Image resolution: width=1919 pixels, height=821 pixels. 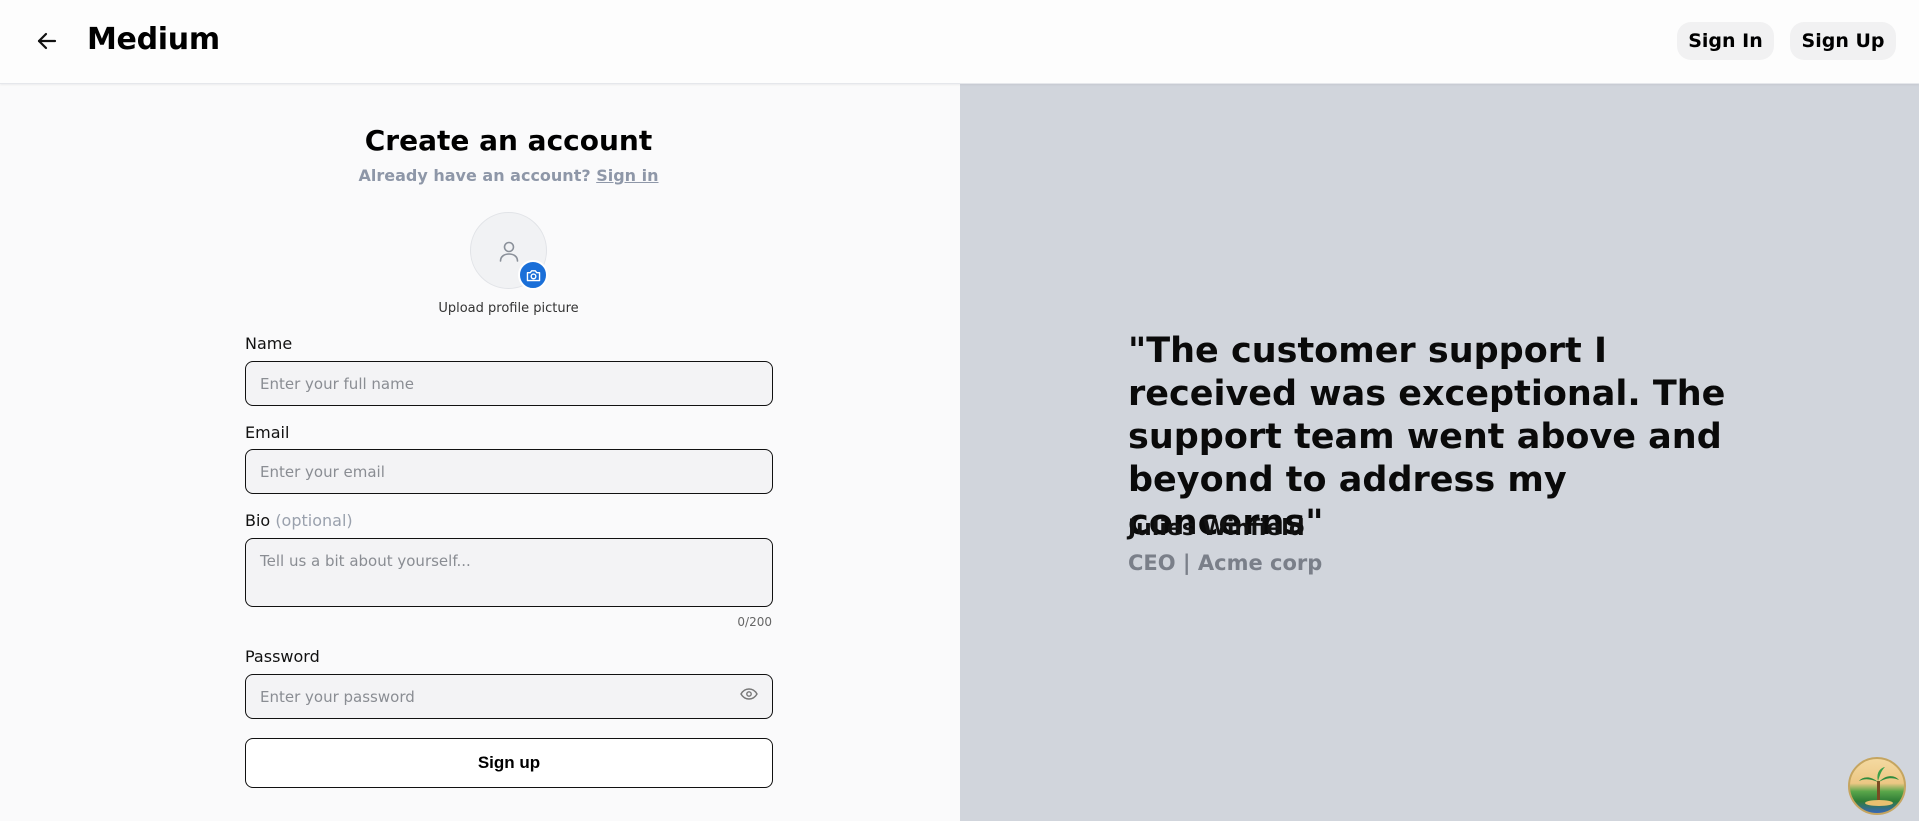 I want to click on name-input, so click(x=509, y=383).